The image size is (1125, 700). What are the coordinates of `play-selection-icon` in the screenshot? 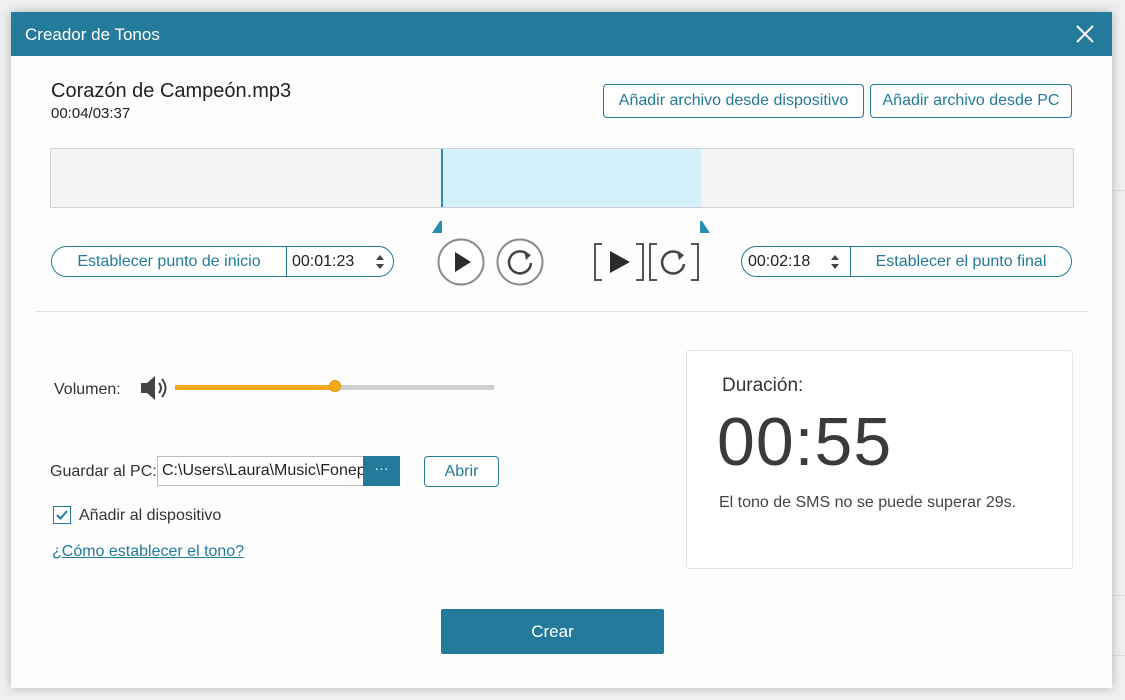 It's located at (619, 262).